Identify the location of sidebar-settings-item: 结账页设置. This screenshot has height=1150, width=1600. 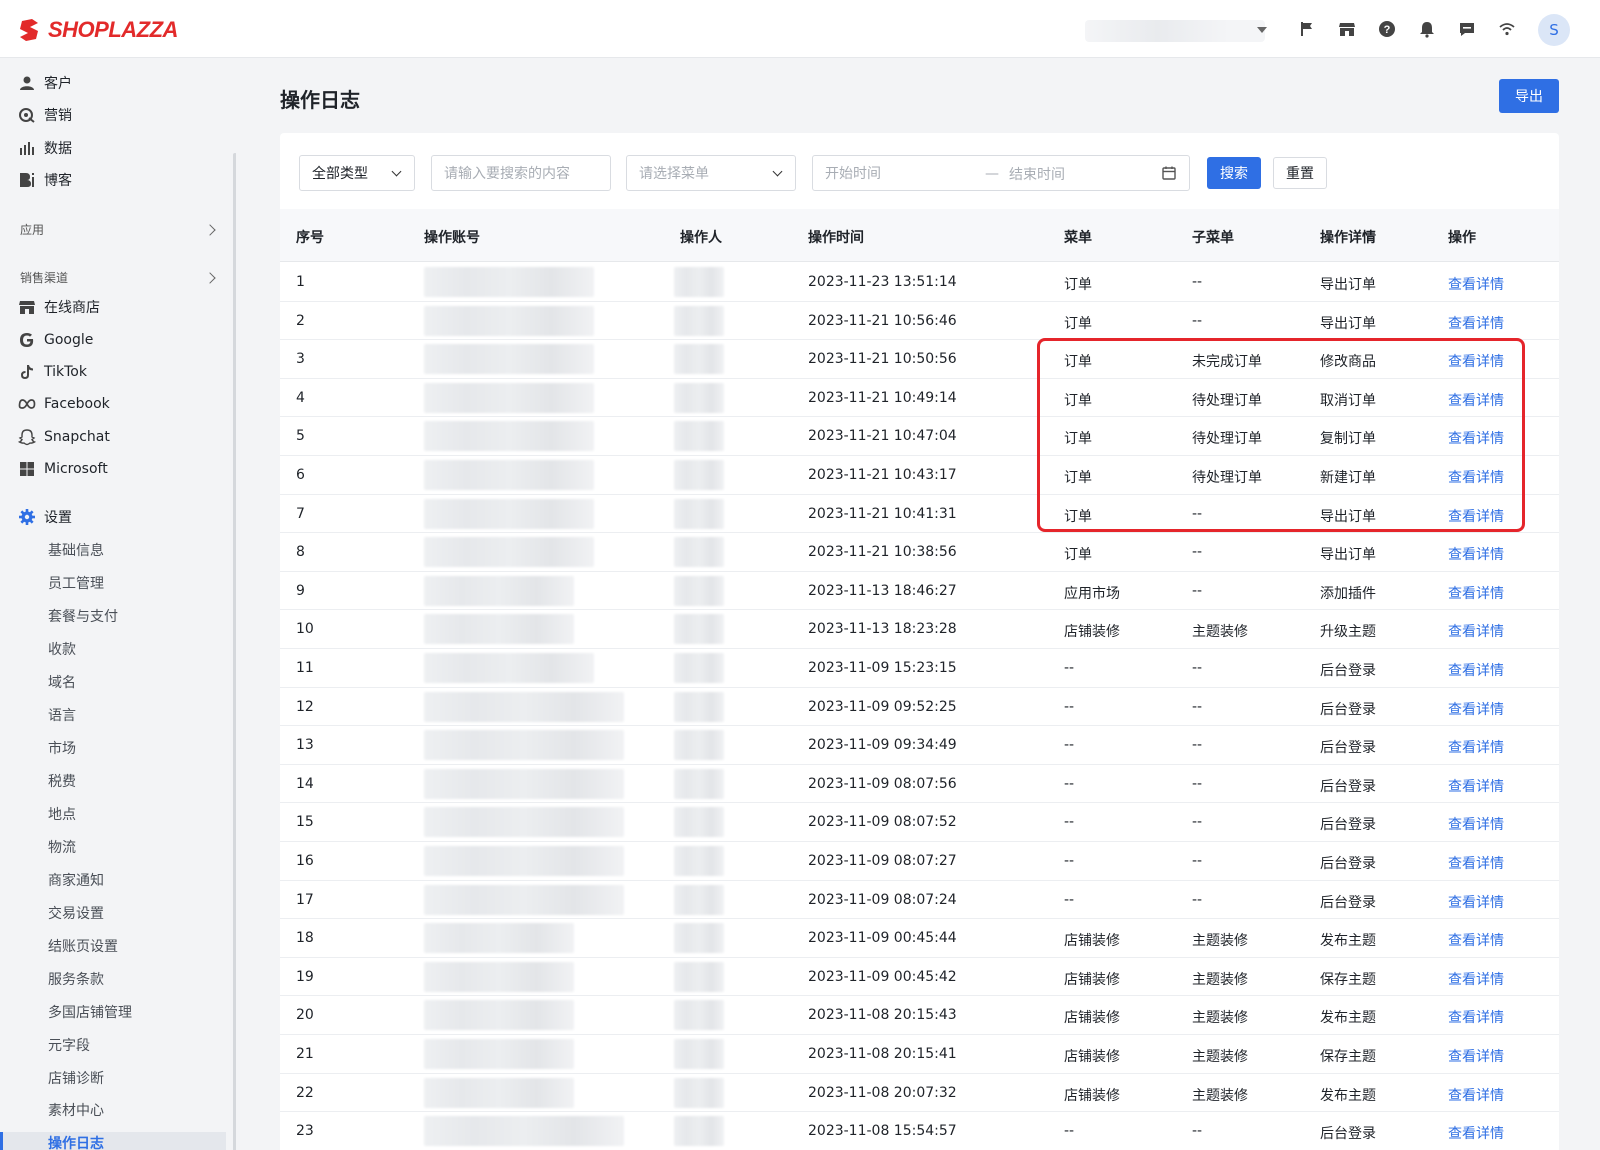
(83, 946).